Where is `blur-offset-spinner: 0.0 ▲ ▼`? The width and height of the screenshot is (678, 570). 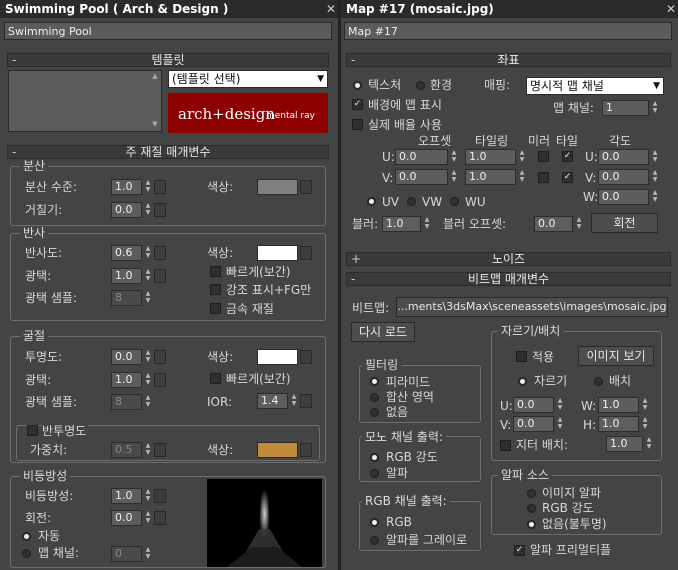
blur-offset-spinner: 0.0 ▲ ▼ is located at coordinates (559, 224).